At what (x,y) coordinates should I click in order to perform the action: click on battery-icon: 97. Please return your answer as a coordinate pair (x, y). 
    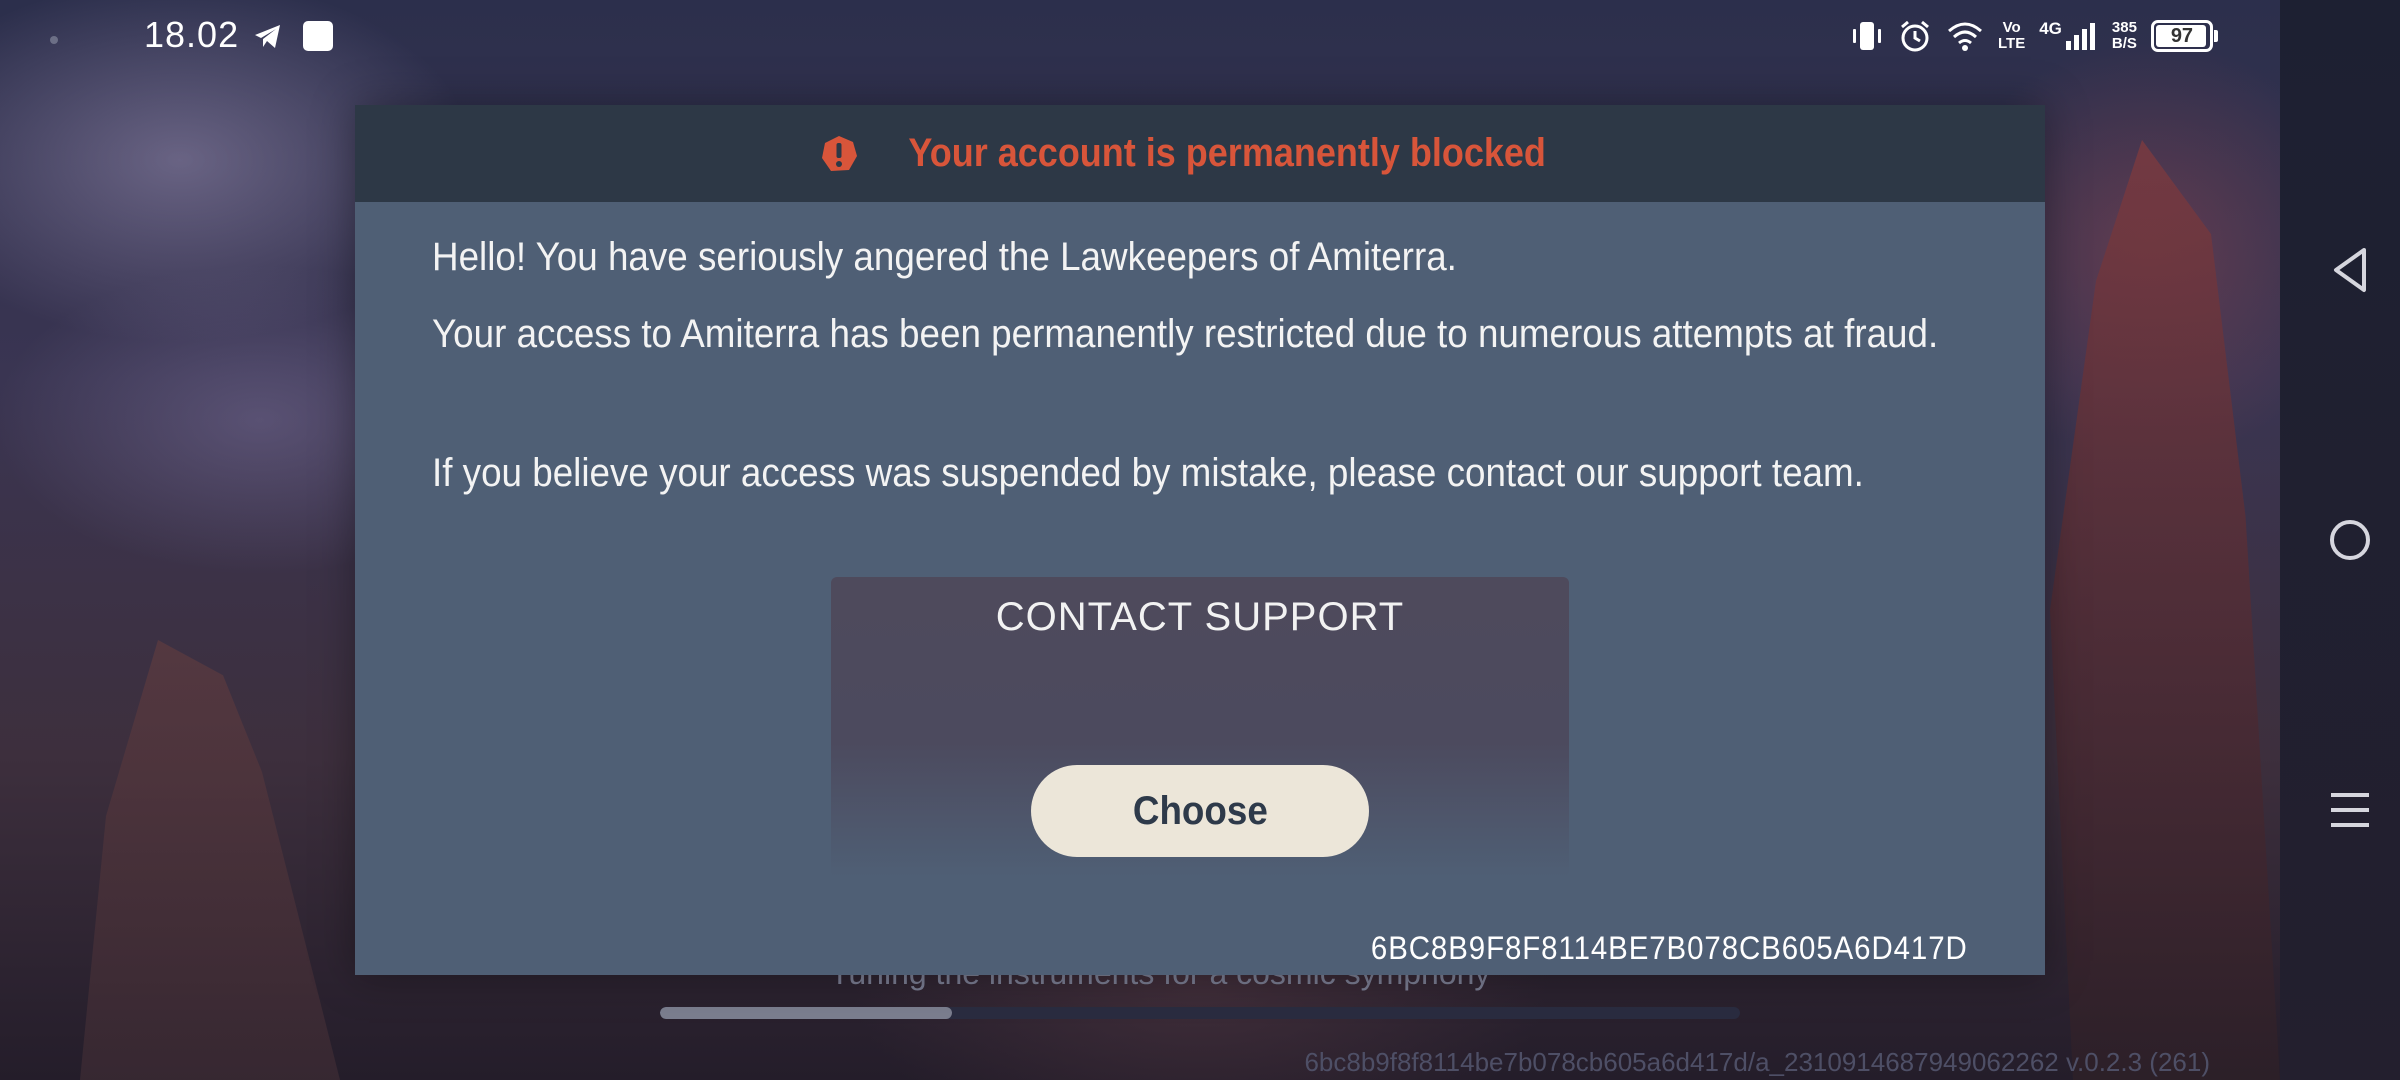
    Looking at the image, I should click on (2184, 36).